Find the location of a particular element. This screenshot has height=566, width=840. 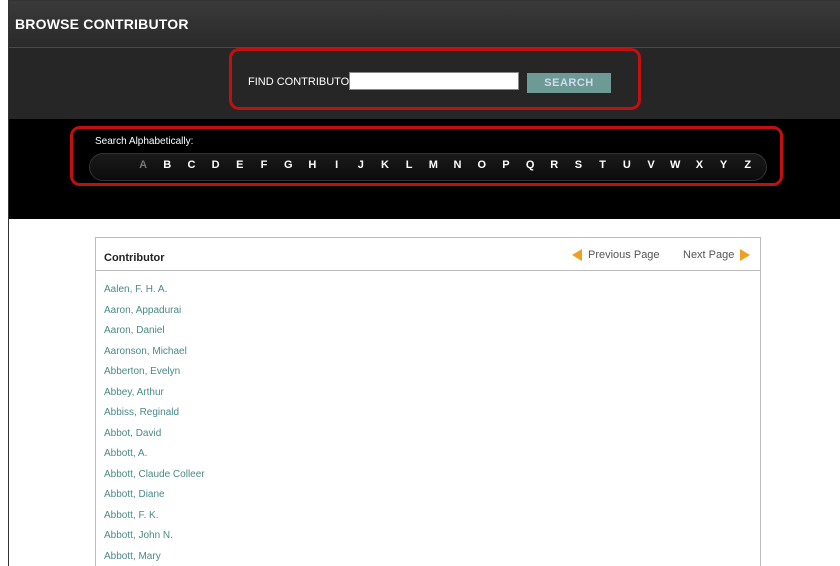

arrow-left-icon is located at coordinates (577, 255).